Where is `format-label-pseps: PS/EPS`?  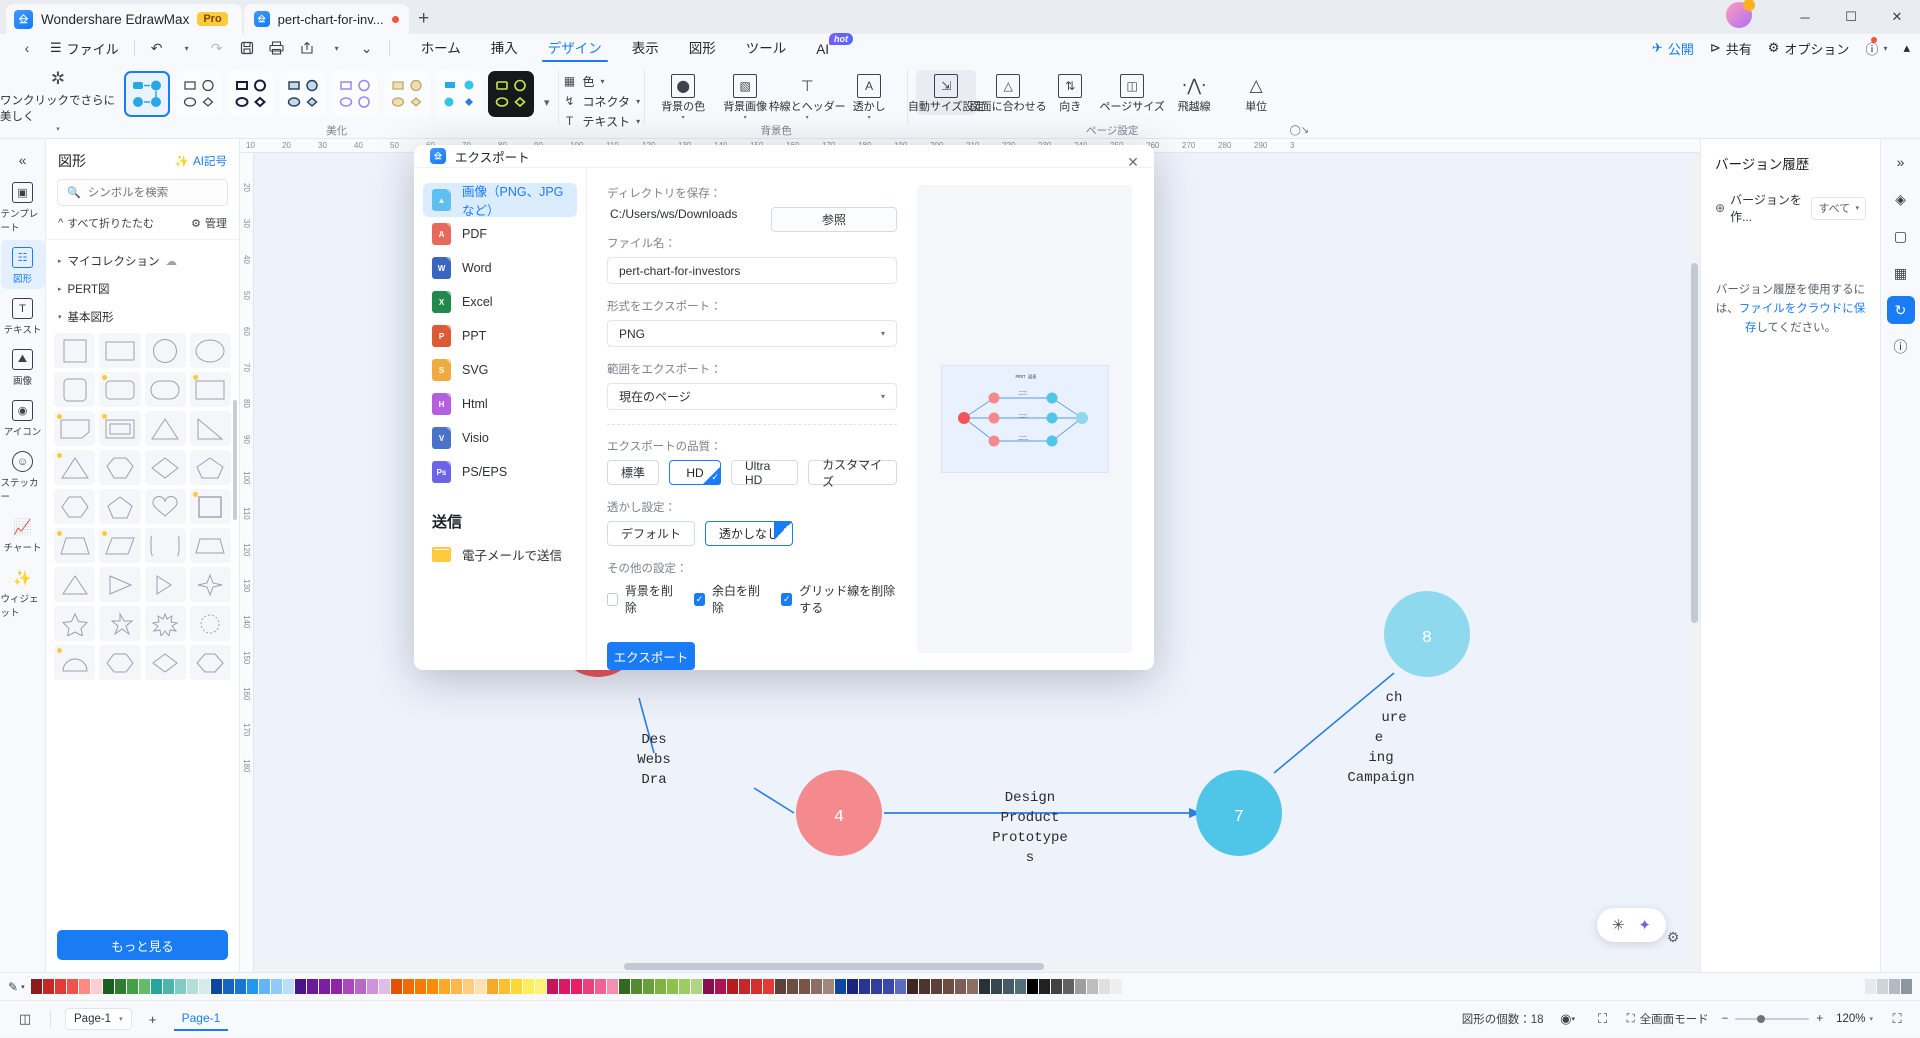 format-label-pseps: PS/EPS is located at coordinates (485, 472).